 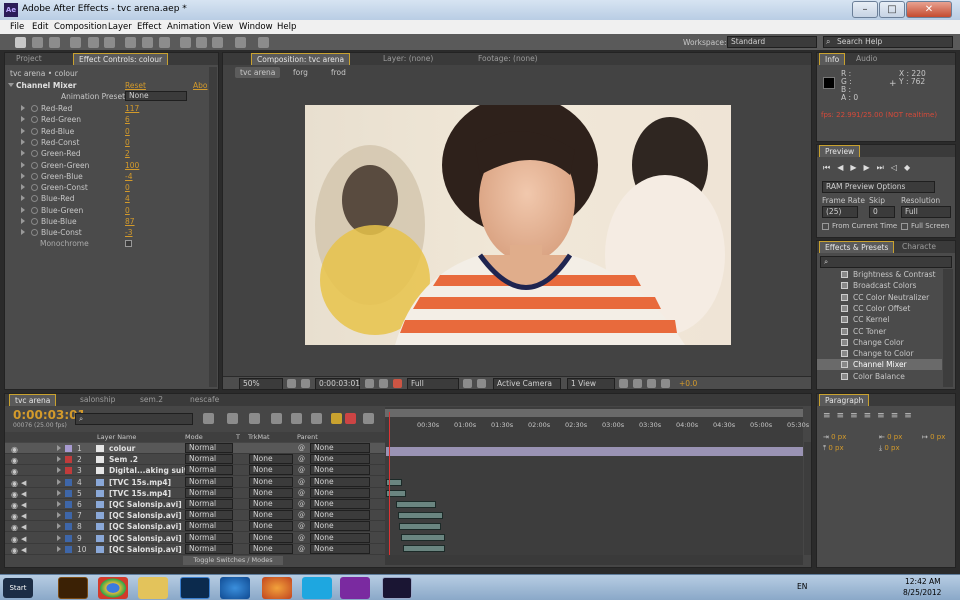 What do you see at coordinates (637, 383) in the screenshot?
I see `fast-previews-icon` at bounding box center [637, 383].